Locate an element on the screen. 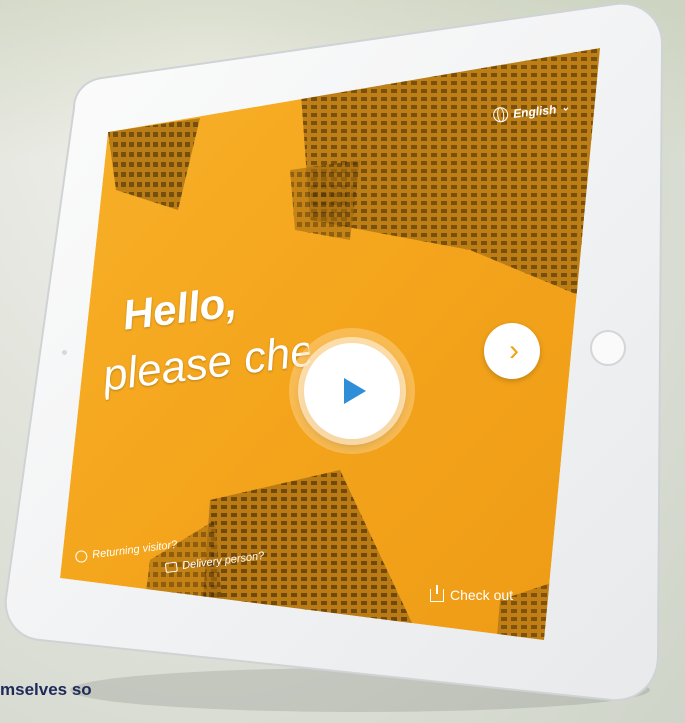  page-caption: mselves so is located at coordinates (46, 689).